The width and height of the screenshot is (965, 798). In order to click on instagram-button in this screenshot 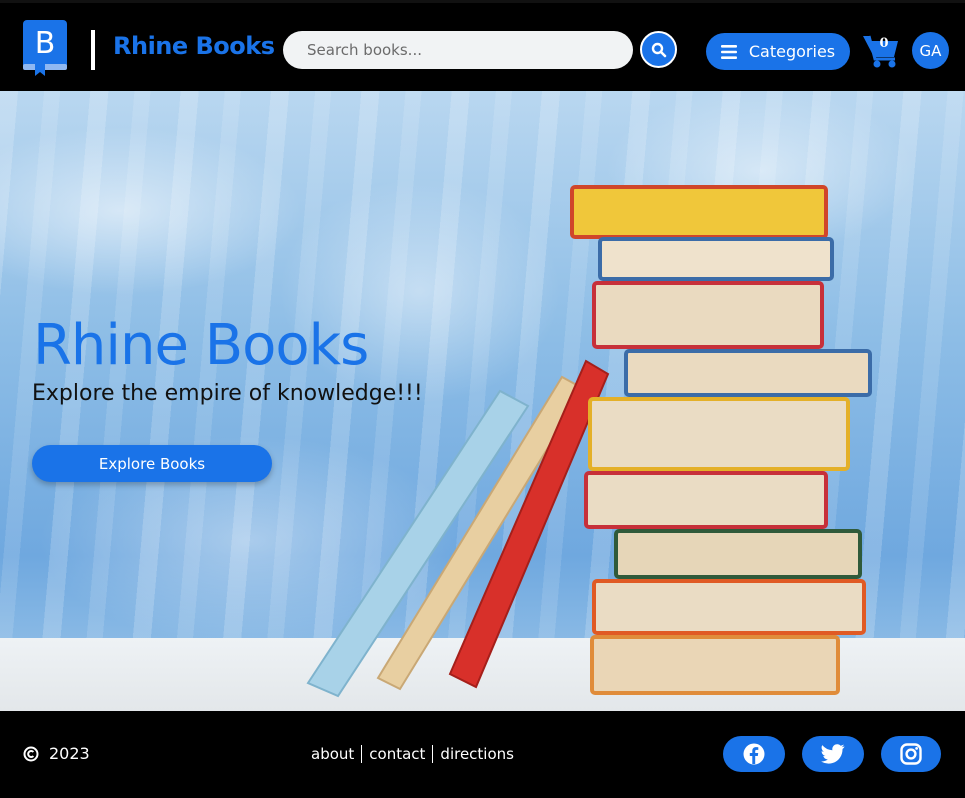, I will do `click(911, 754)`.